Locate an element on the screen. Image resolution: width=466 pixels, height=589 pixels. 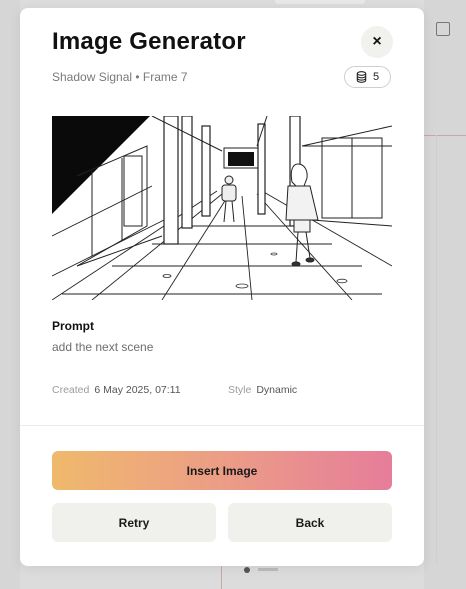
created-label: Created is located at coordinates (71, 390).